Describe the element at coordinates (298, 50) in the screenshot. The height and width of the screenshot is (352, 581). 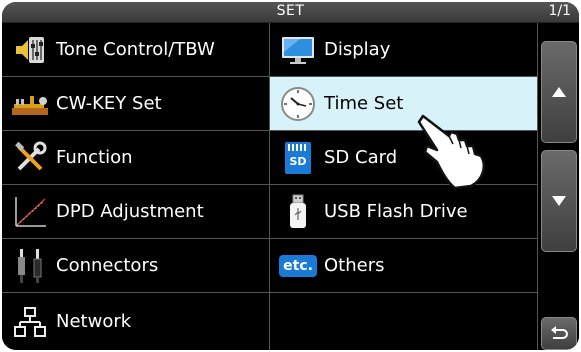
I see `monitor-icon` at that location.